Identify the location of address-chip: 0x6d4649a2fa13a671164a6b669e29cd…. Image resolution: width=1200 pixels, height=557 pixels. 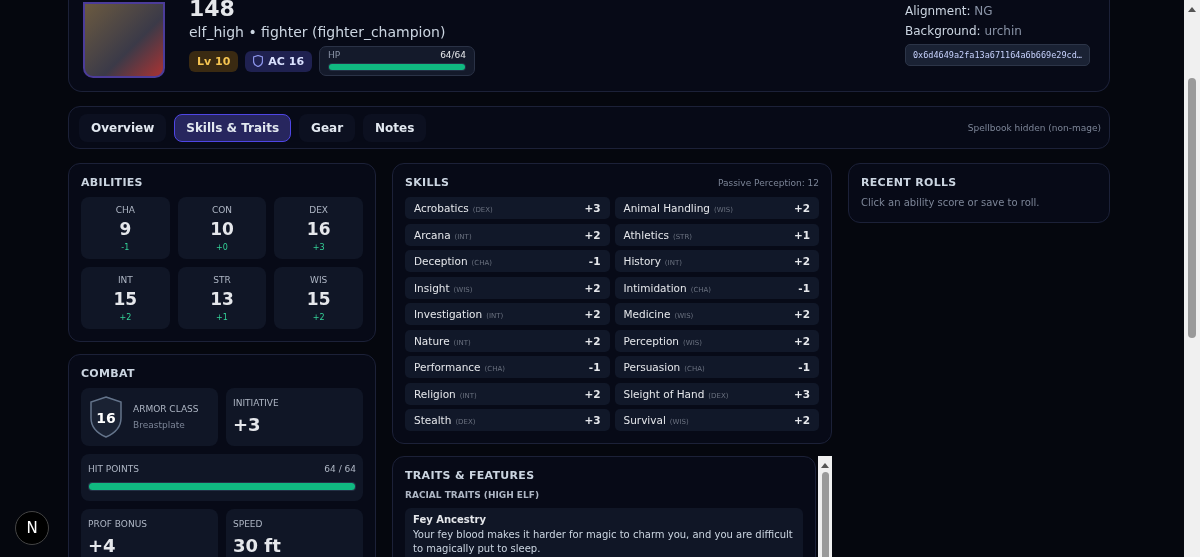
(997, 55).